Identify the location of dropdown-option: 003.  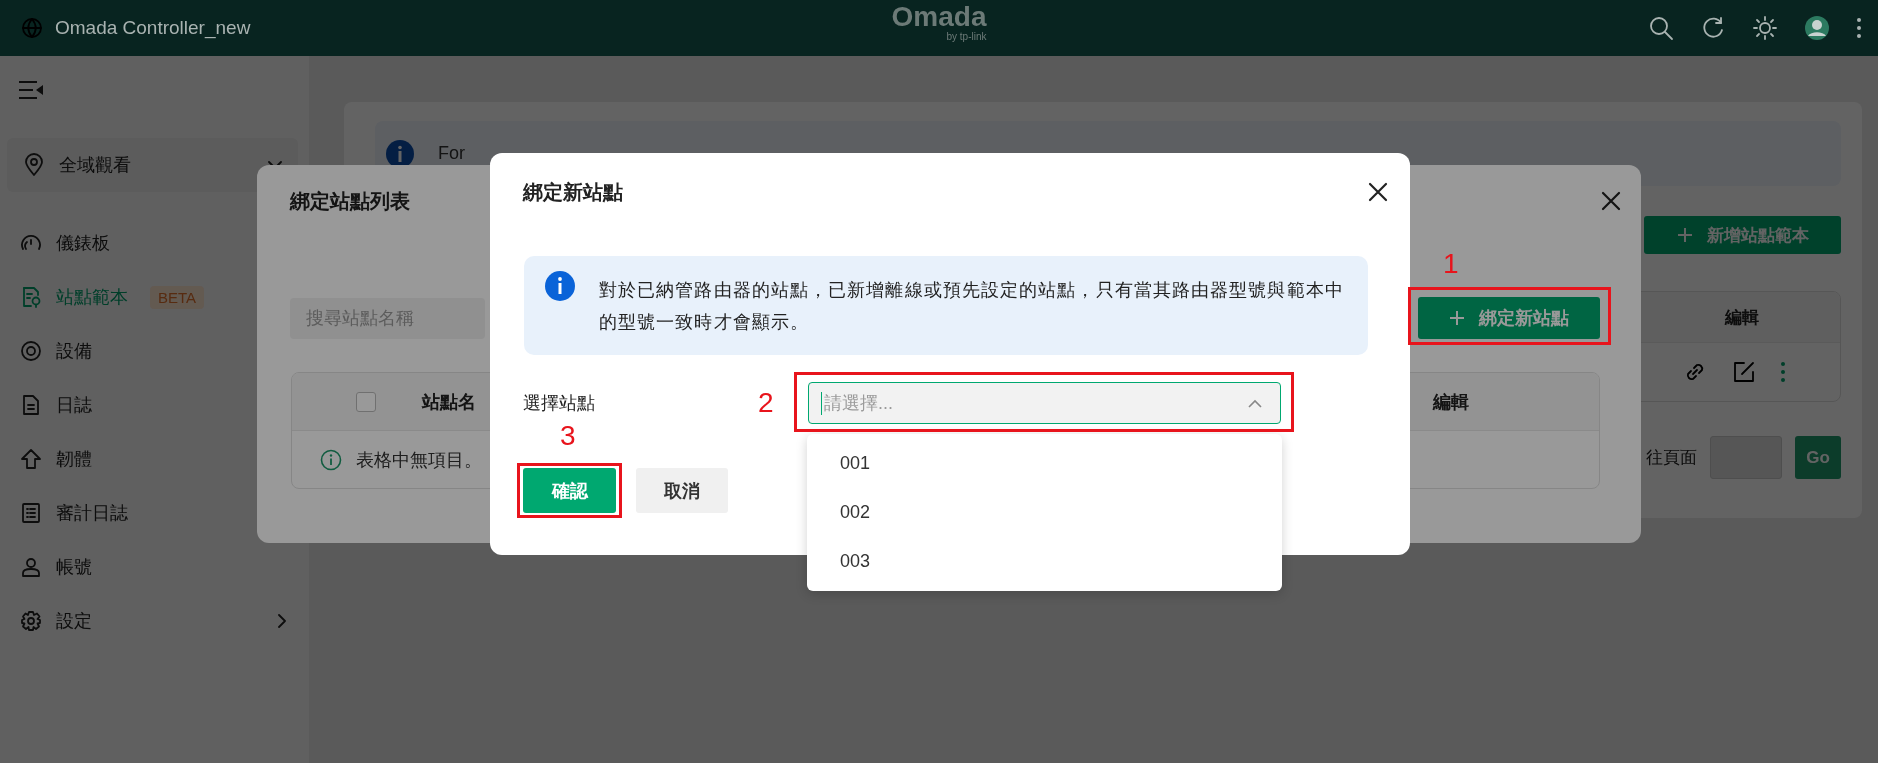
(1044, 561).